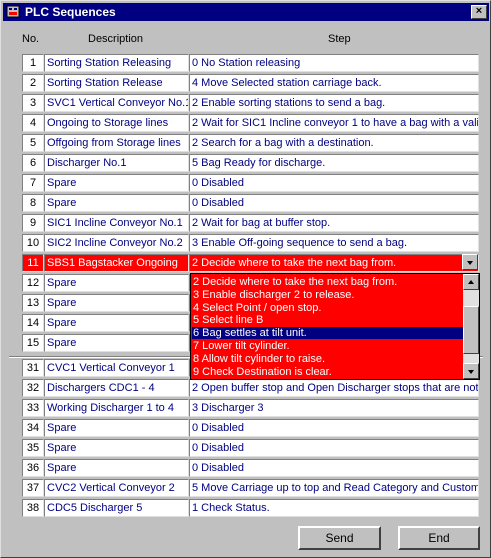 The image size is (491, 558). What do you see at coordinates (470, 262) in the screenshot?
I see `step-dropdown-arrow-icon` at bounding box center [470, 262].